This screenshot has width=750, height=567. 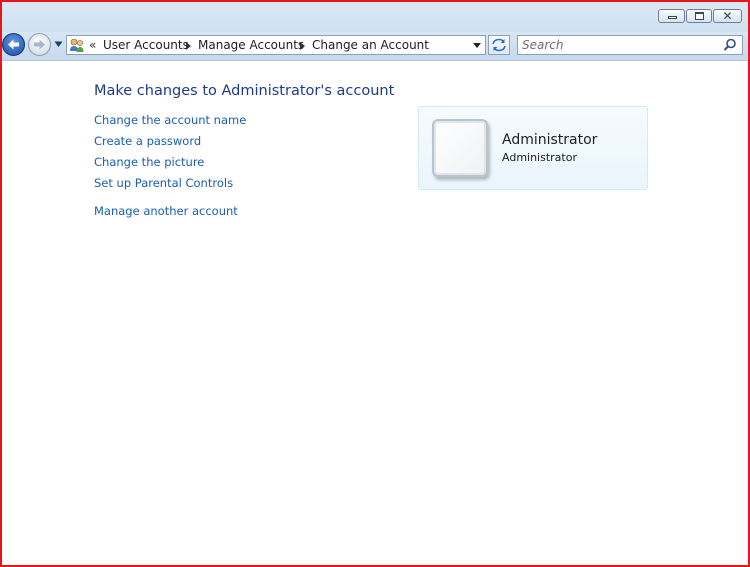 I want to click on title-bar: ✕, so click(x=375, y=17).